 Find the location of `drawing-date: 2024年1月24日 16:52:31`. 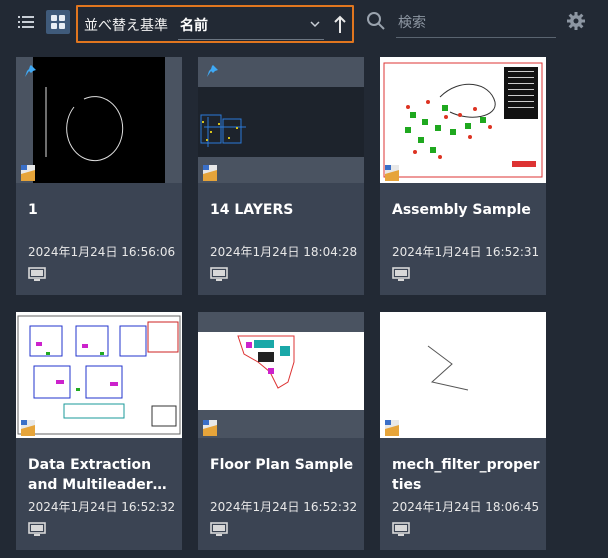

drawing-date: 2024年1月24日 16:52:31 is located at coordinates (466, 252).